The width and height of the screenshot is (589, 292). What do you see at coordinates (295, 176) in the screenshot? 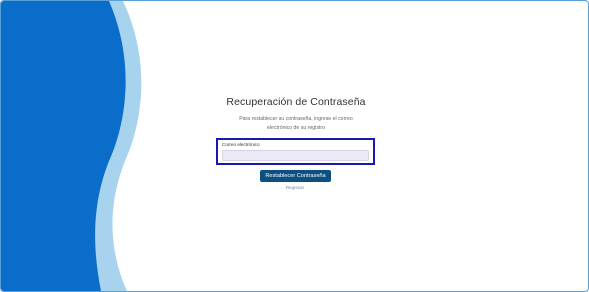
I see `reset-password-button: Restablecer Contraseña` at bounding box center [295, 176].